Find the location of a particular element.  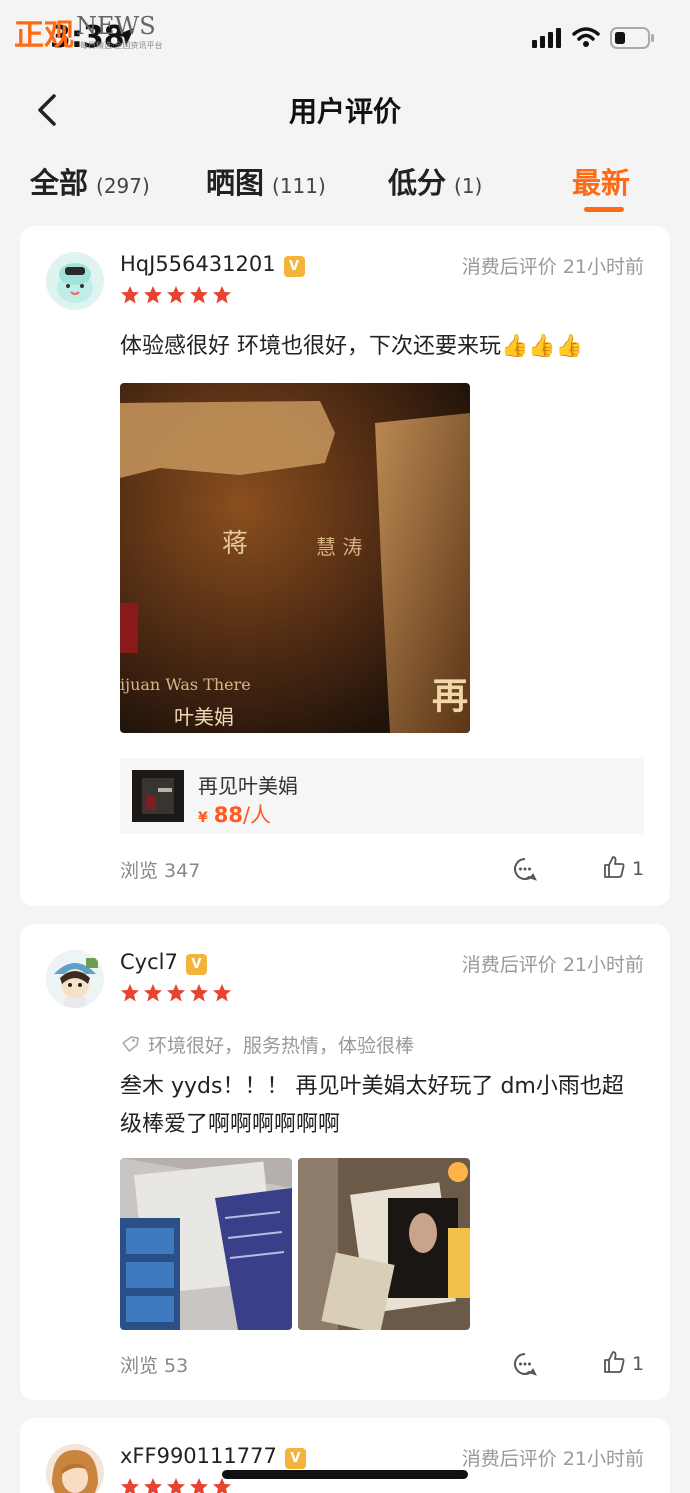

review-photo: 蒋 慧 涛 ijuan Was There 叶美娟 再 is located at coordinates (295, 558).